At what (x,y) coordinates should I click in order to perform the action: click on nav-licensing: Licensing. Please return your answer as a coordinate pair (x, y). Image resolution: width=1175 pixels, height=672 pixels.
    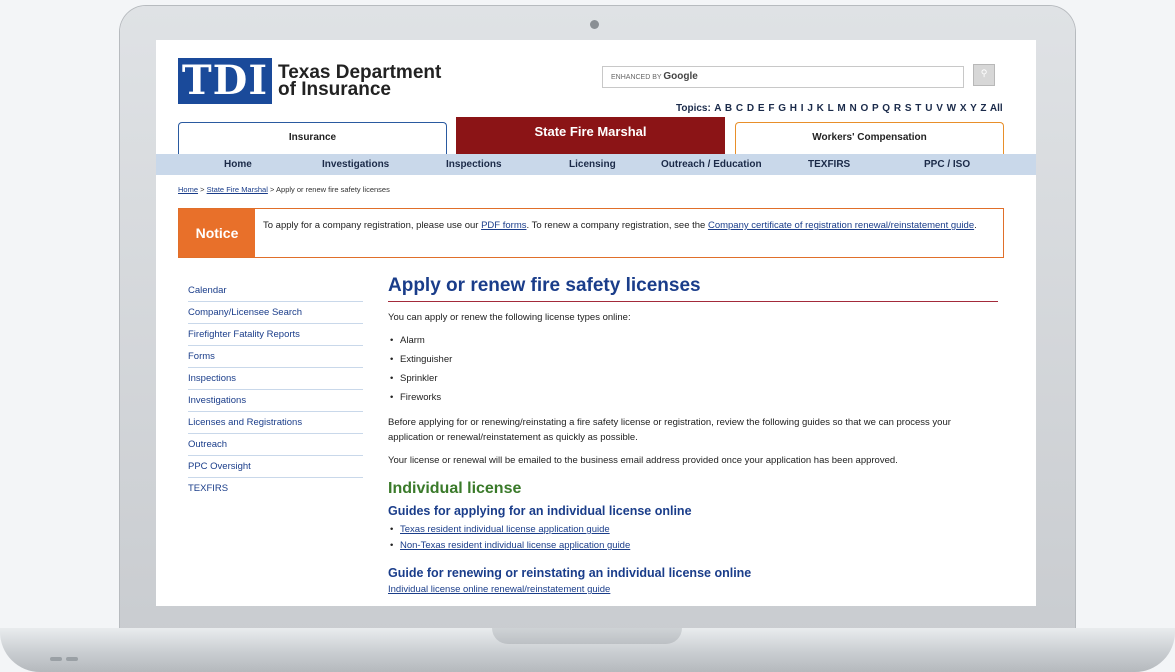
    Looking at the image, I should click on (592, 164).